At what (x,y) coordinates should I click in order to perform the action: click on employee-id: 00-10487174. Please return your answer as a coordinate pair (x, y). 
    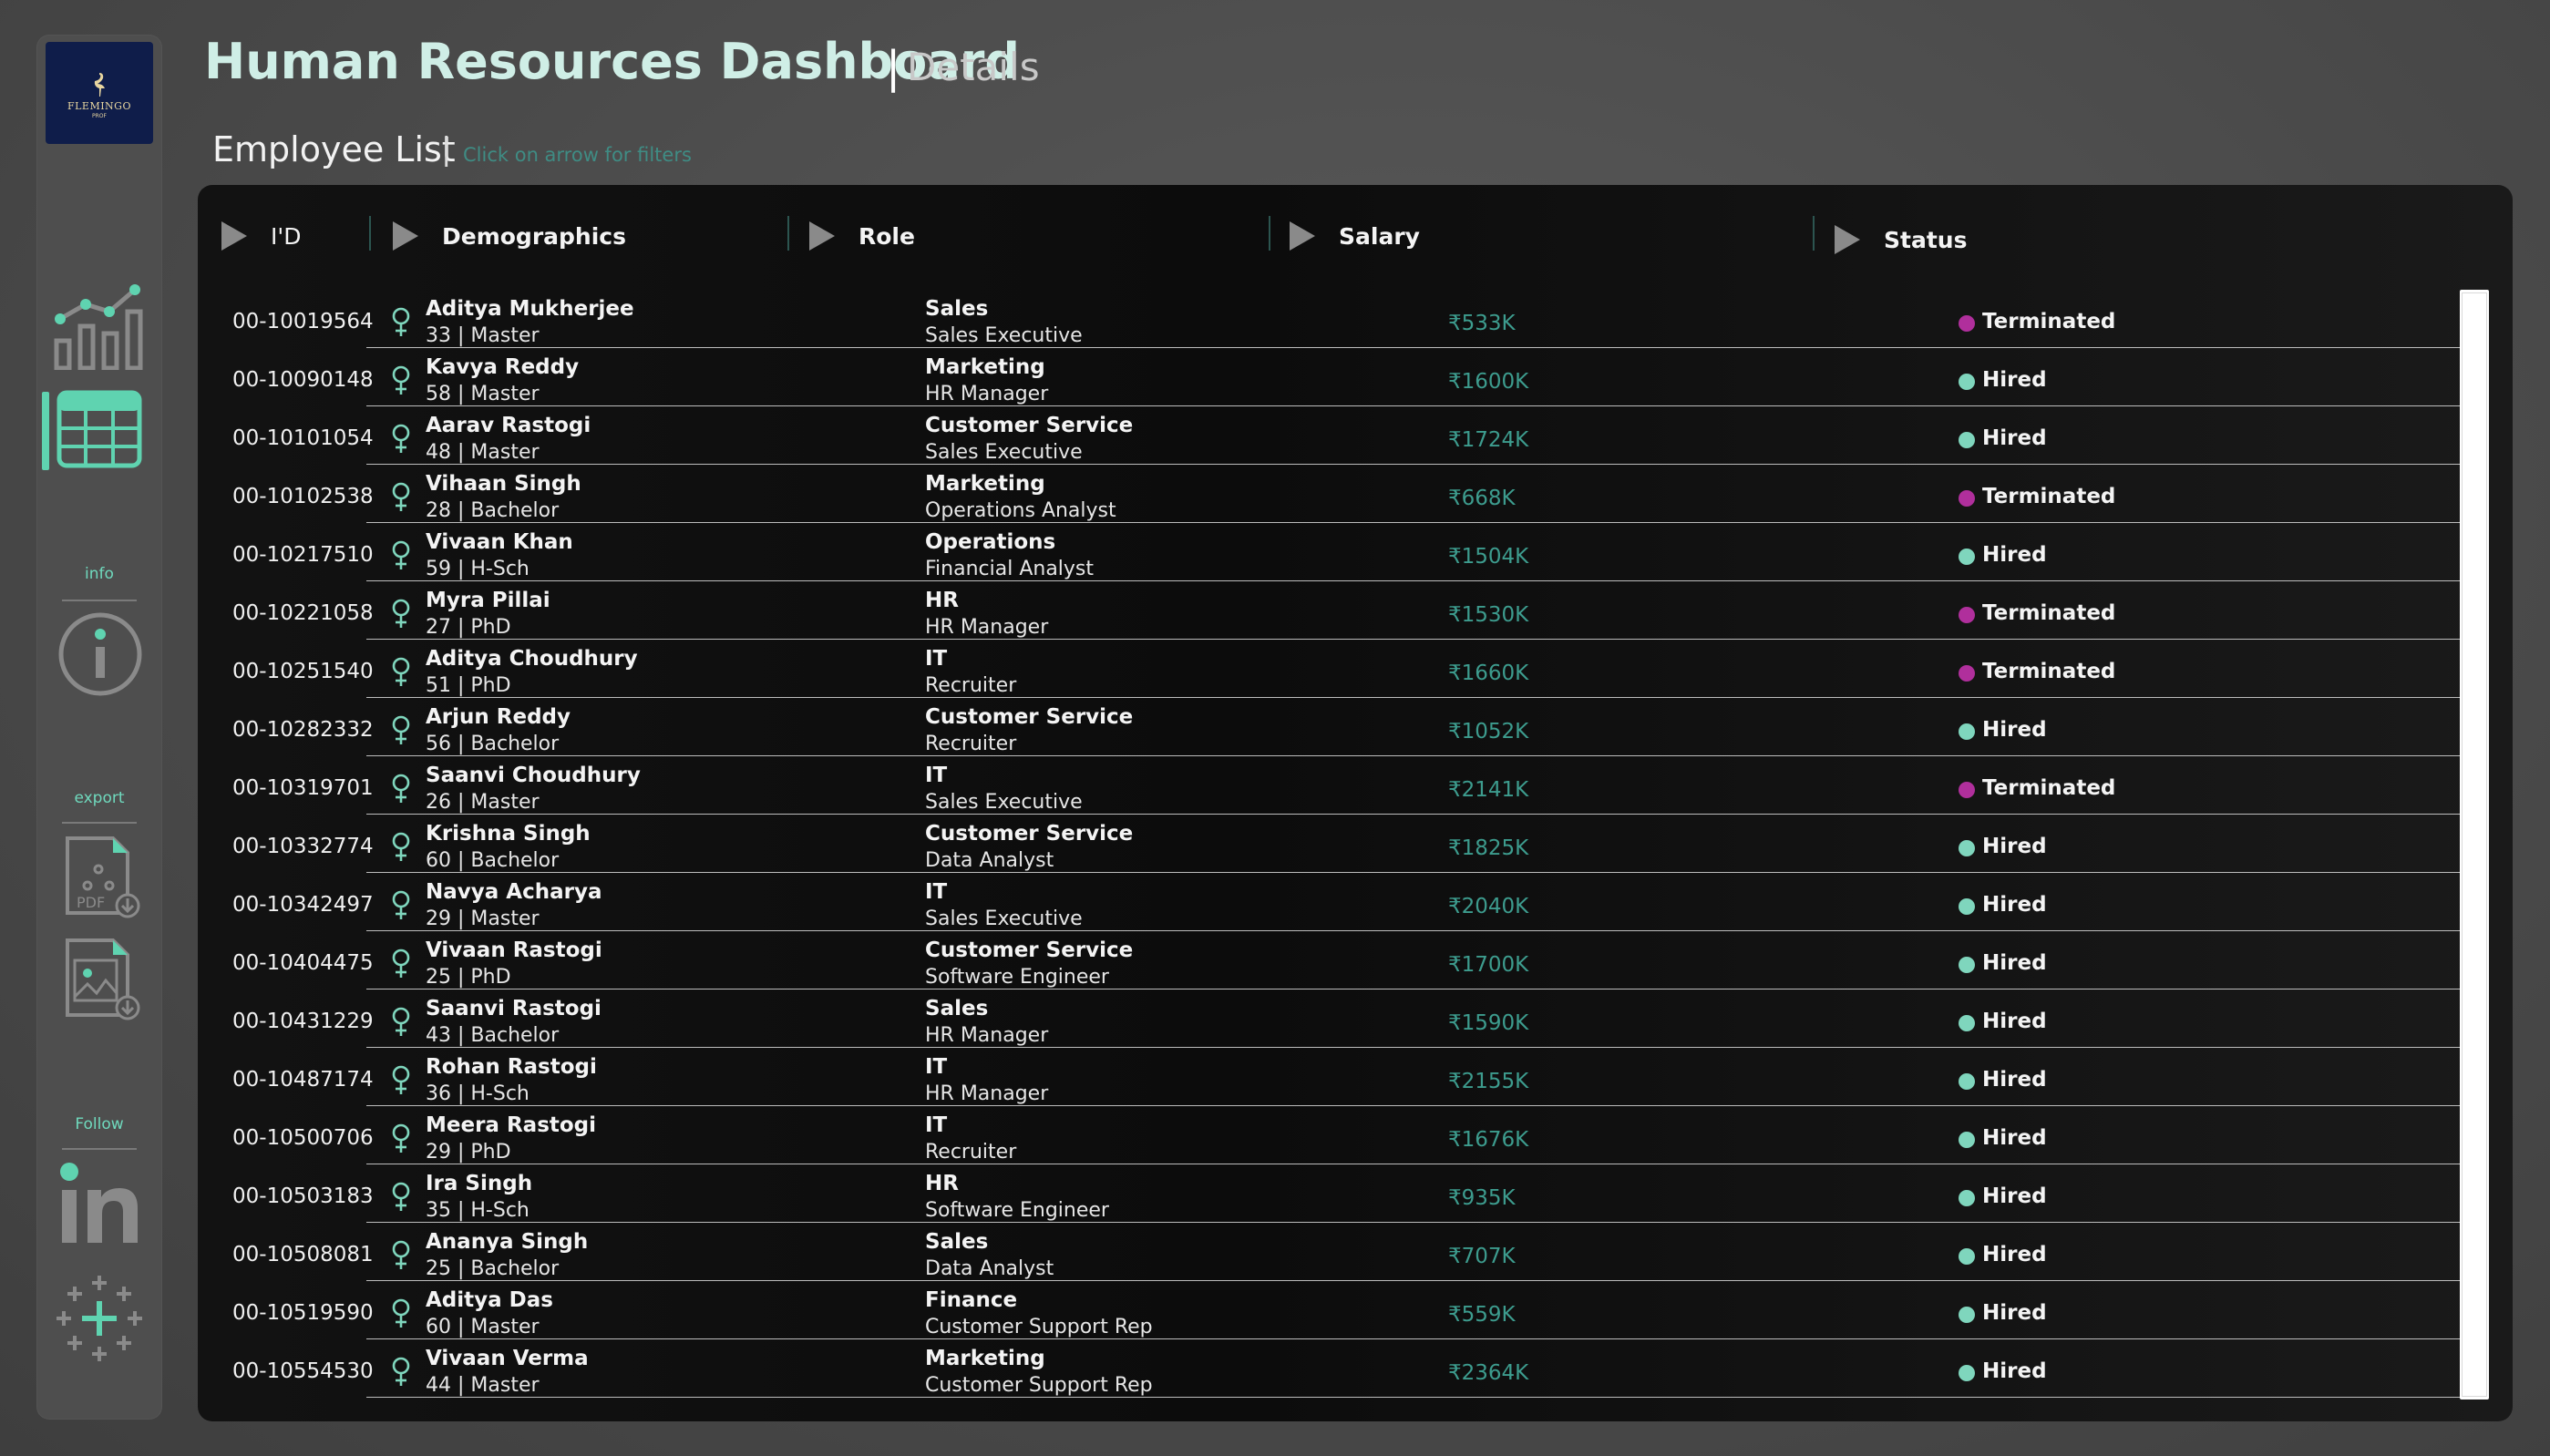
    Looking at the image, I should click on (303, 1080).